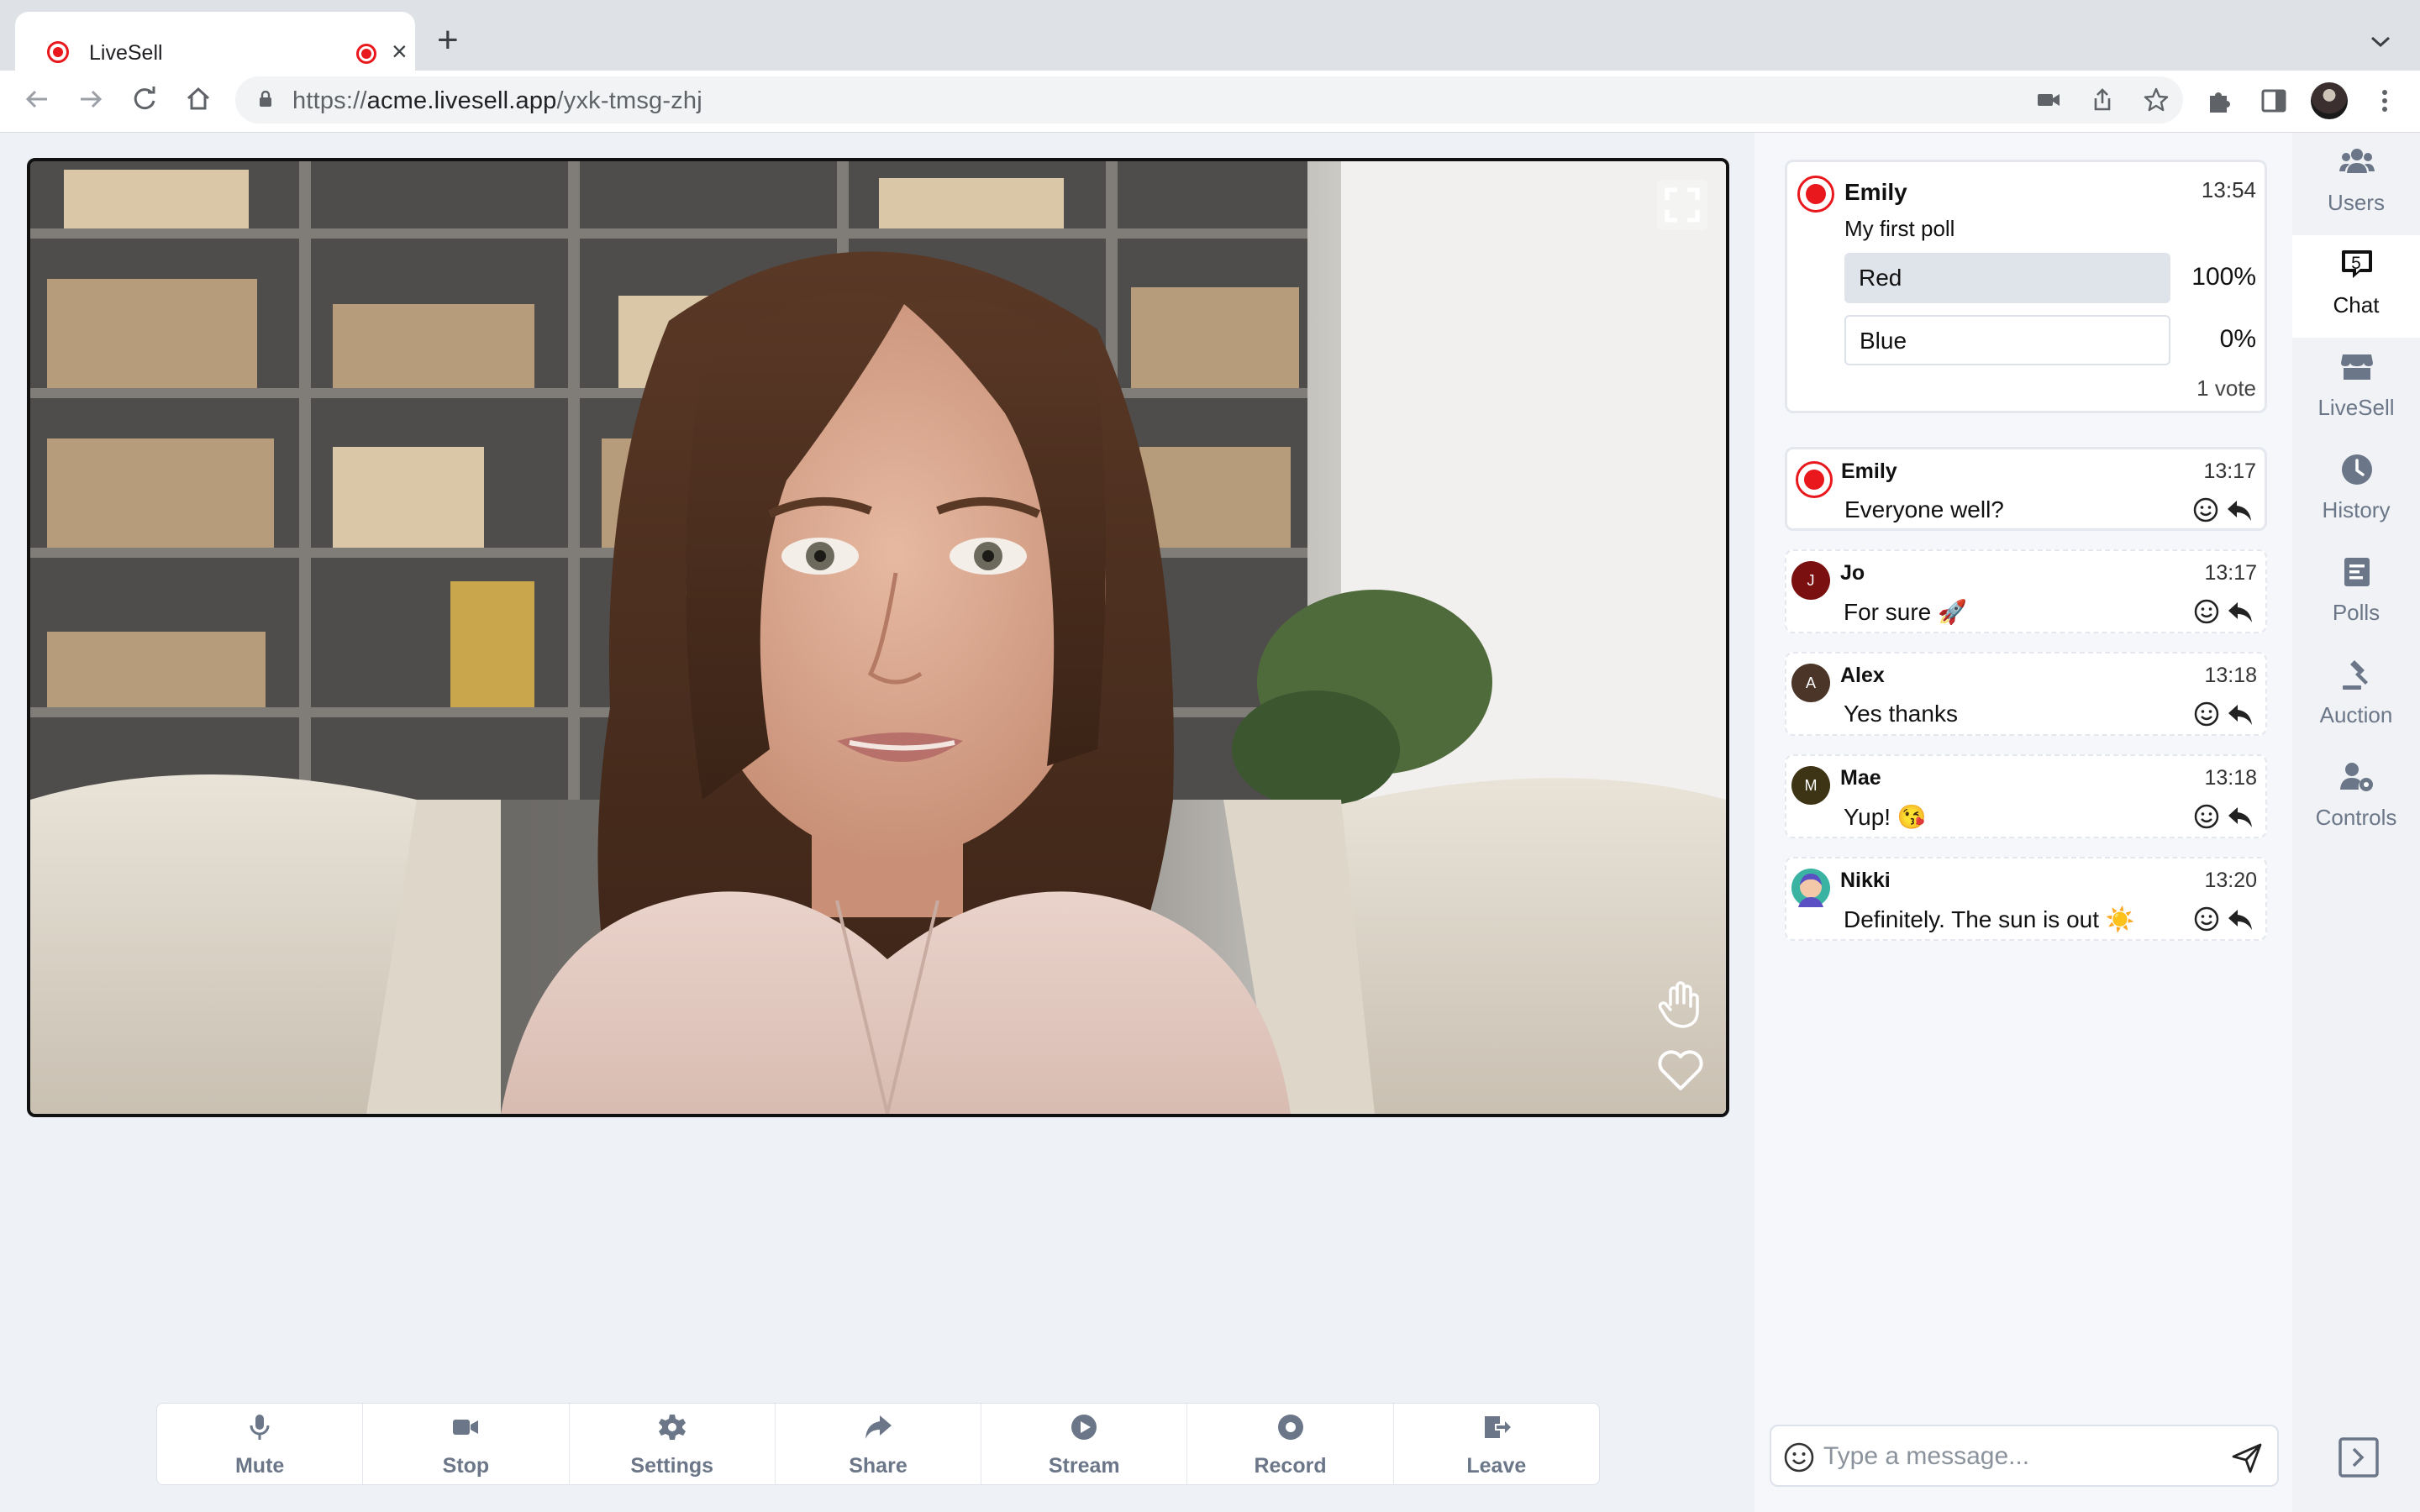  I want to click on sidebar-label-controls: Controls, so click(2356, 817).